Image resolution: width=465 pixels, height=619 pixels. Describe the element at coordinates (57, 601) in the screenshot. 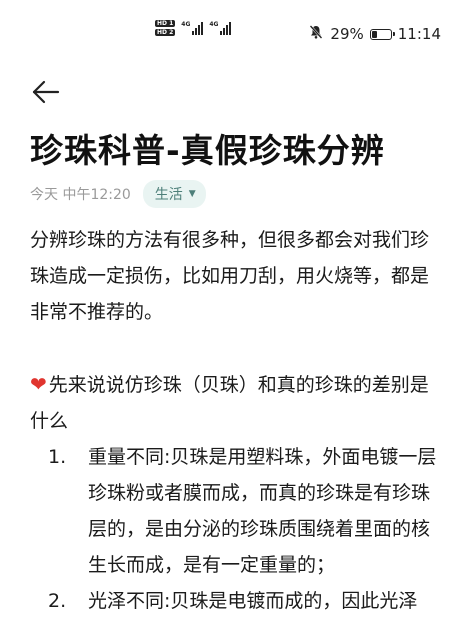

I see `list-item-number: 2.` at that location.